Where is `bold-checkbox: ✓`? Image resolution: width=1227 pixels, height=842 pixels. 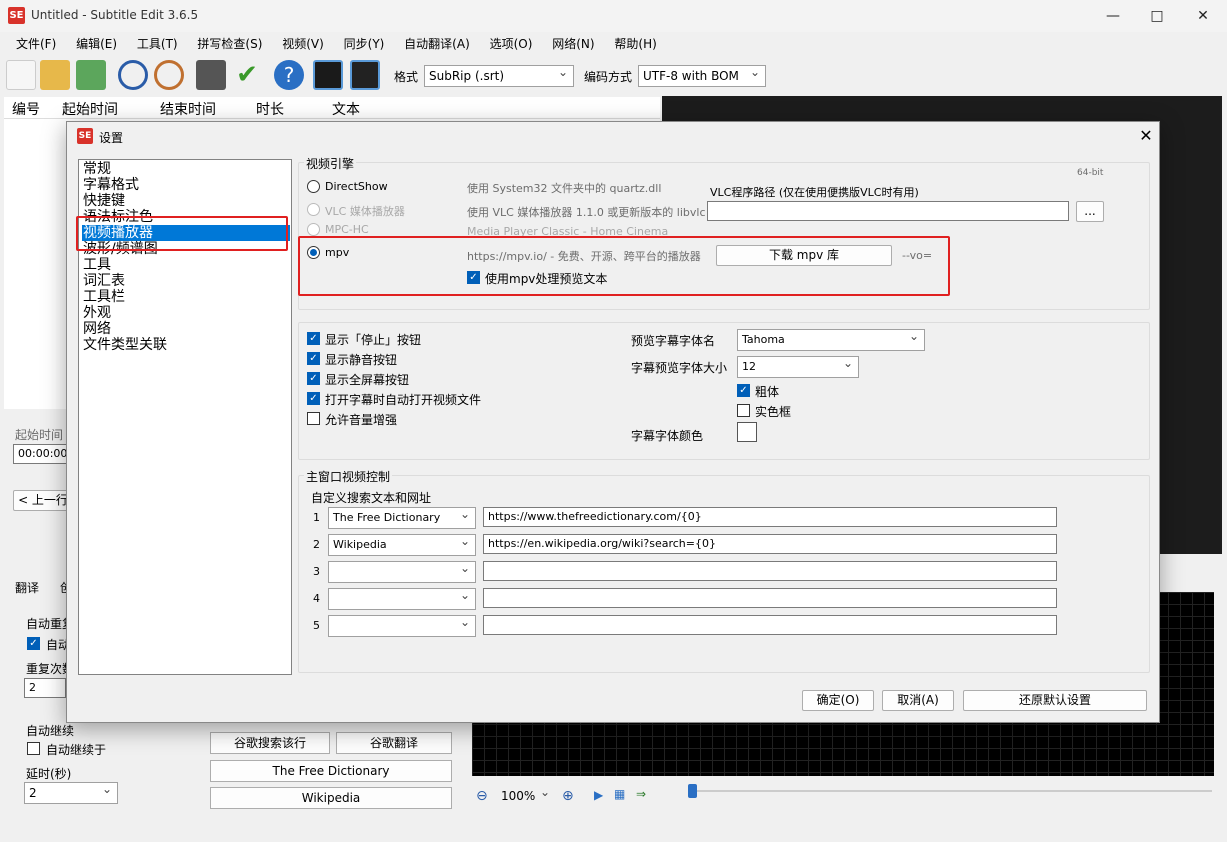
bold-checkbox: ✓ is located at coordinates (743, 390).